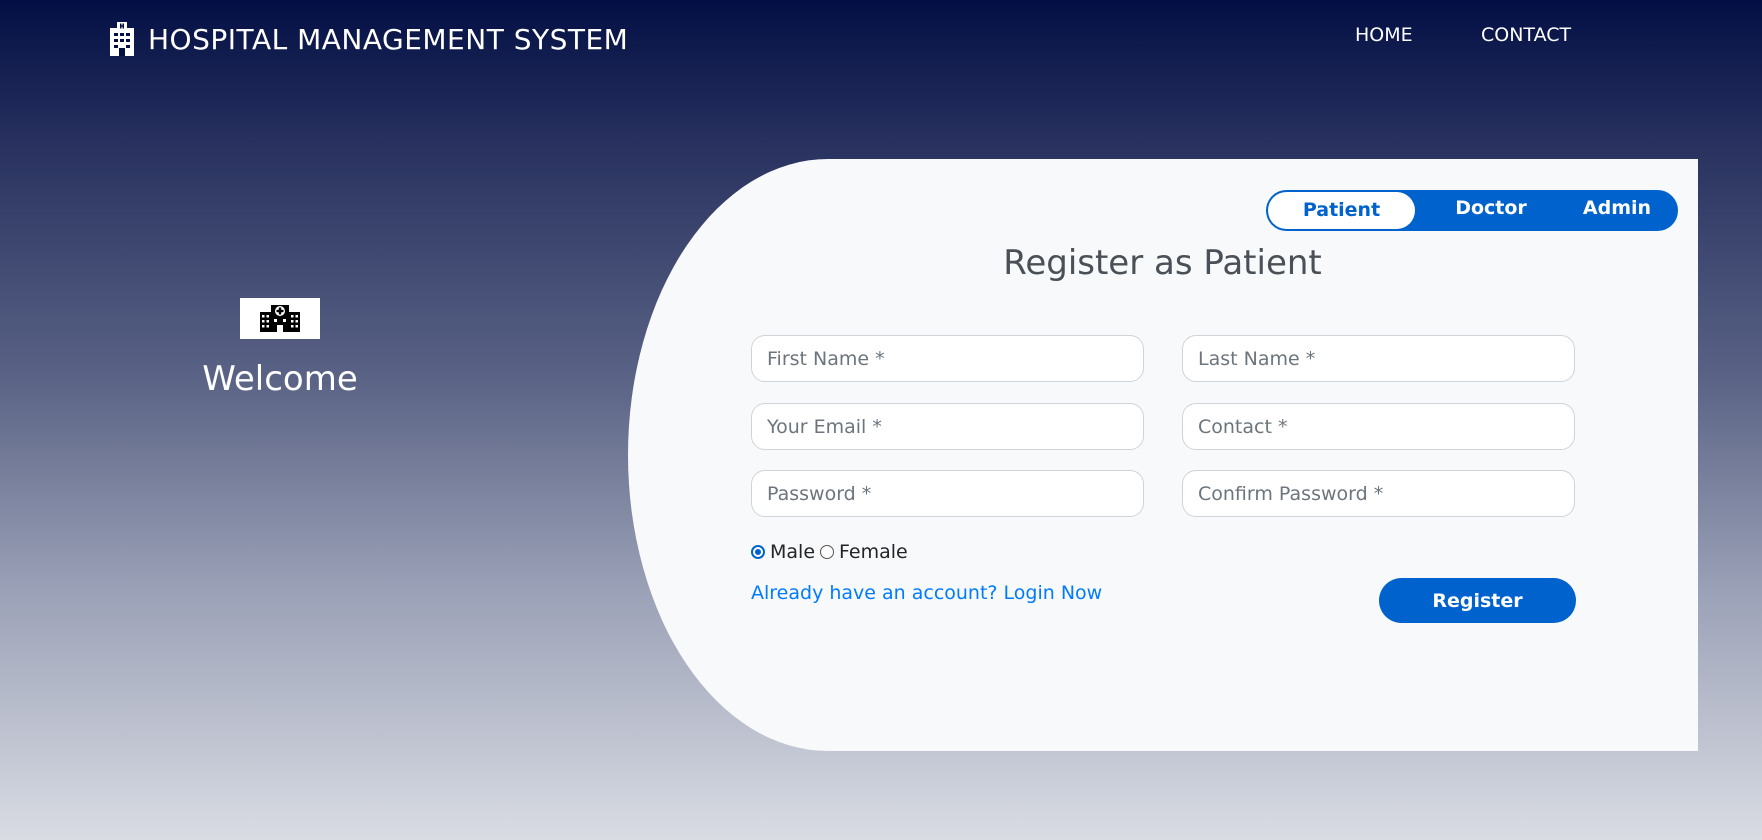  What do you see at coordinates (827, 552) in the screenshot?
I see `gender-female-radio` at bounding box center [827, 552].